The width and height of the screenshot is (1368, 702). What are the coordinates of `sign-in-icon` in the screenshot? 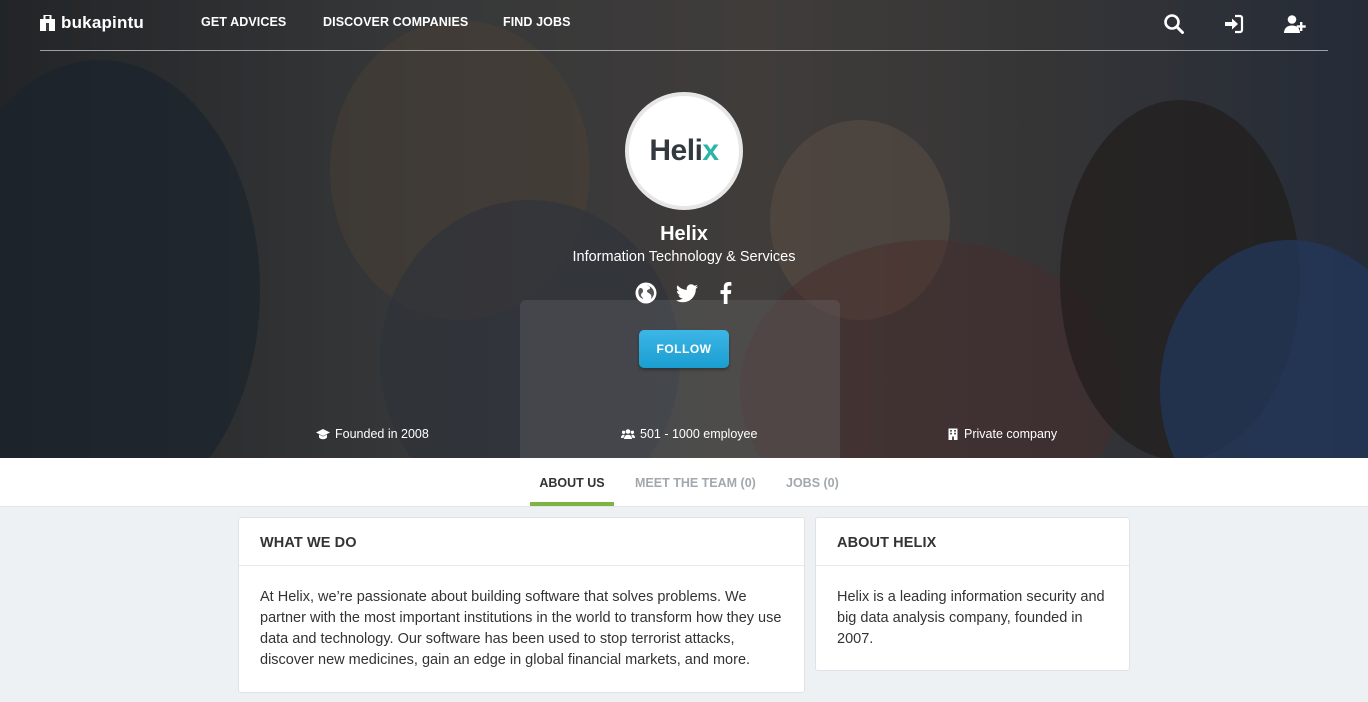 It's located at (1234, 24).